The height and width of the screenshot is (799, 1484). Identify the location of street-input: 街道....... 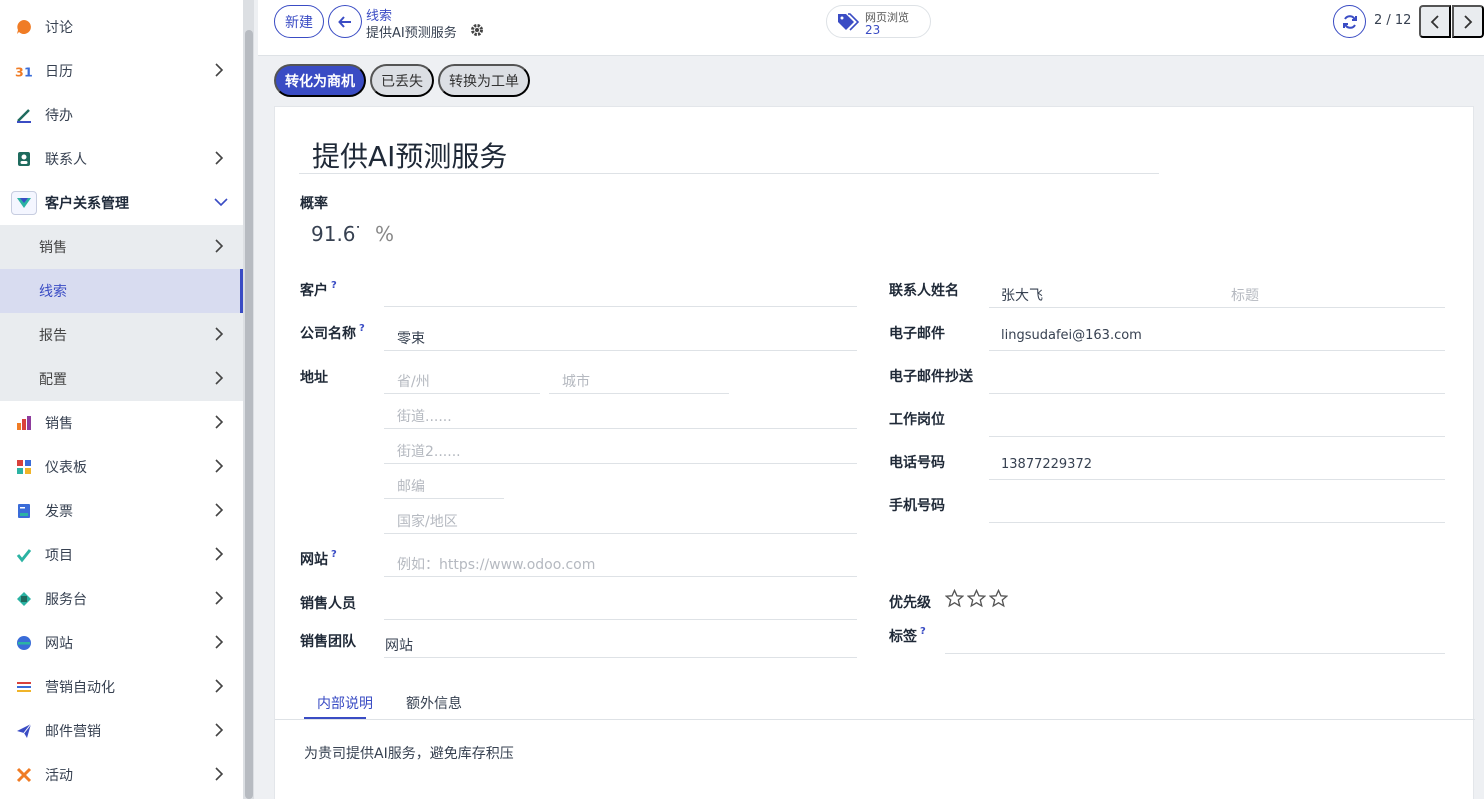
(424, 416).